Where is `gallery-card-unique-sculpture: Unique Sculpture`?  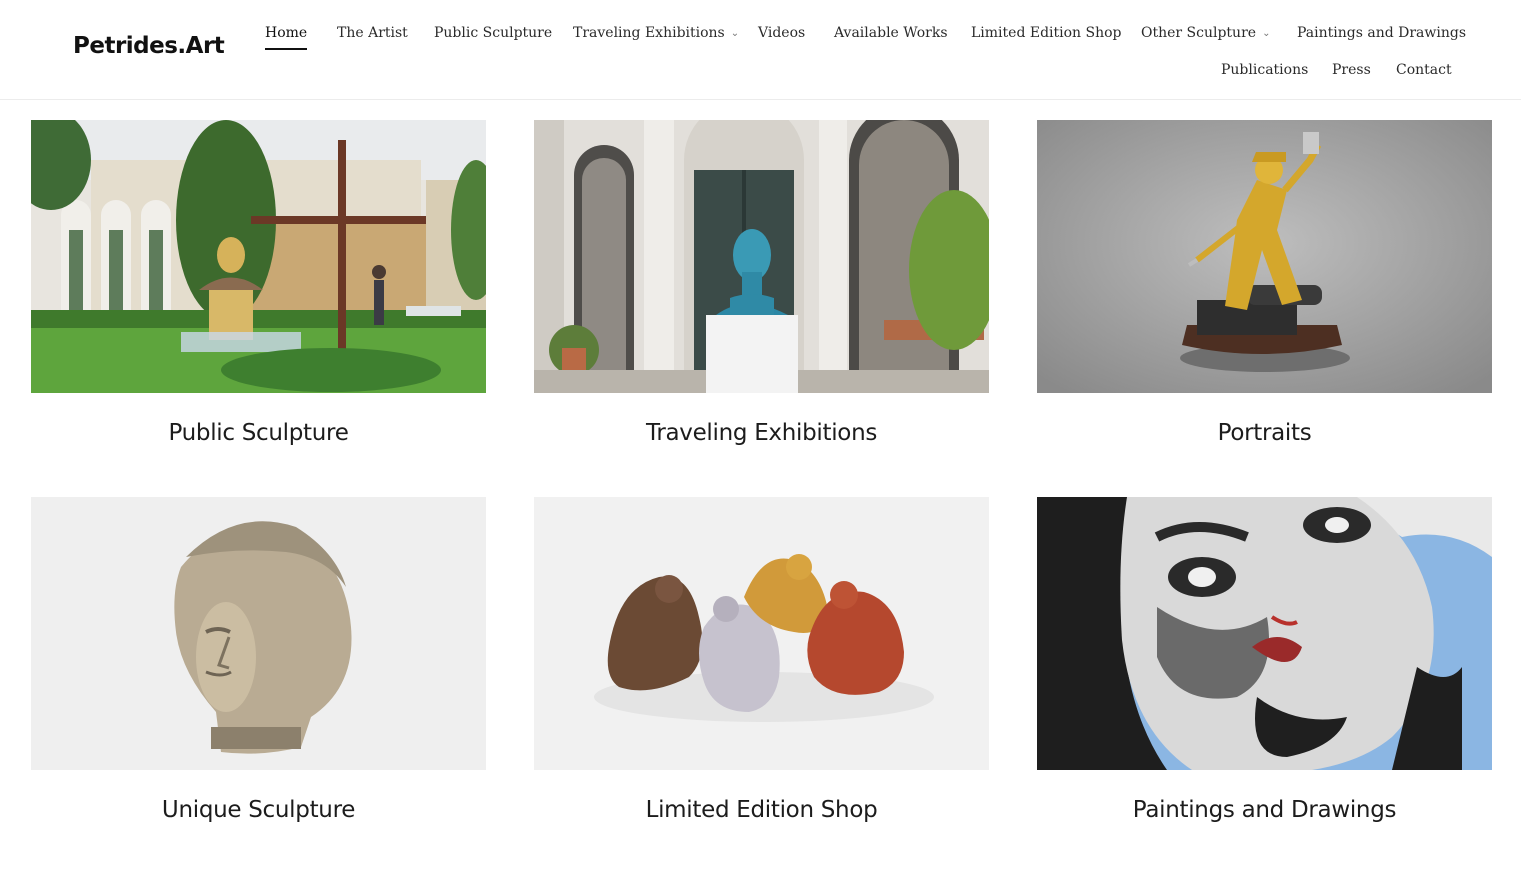
gallery-card-unique-sculpture: Unique Sculpture is located at coordinates (258, 660).